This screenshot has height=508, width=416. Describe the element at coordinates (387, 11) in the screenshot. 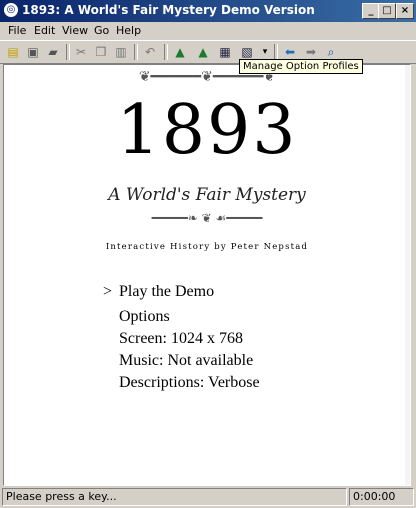

I see `maximize-button: □` at that location.